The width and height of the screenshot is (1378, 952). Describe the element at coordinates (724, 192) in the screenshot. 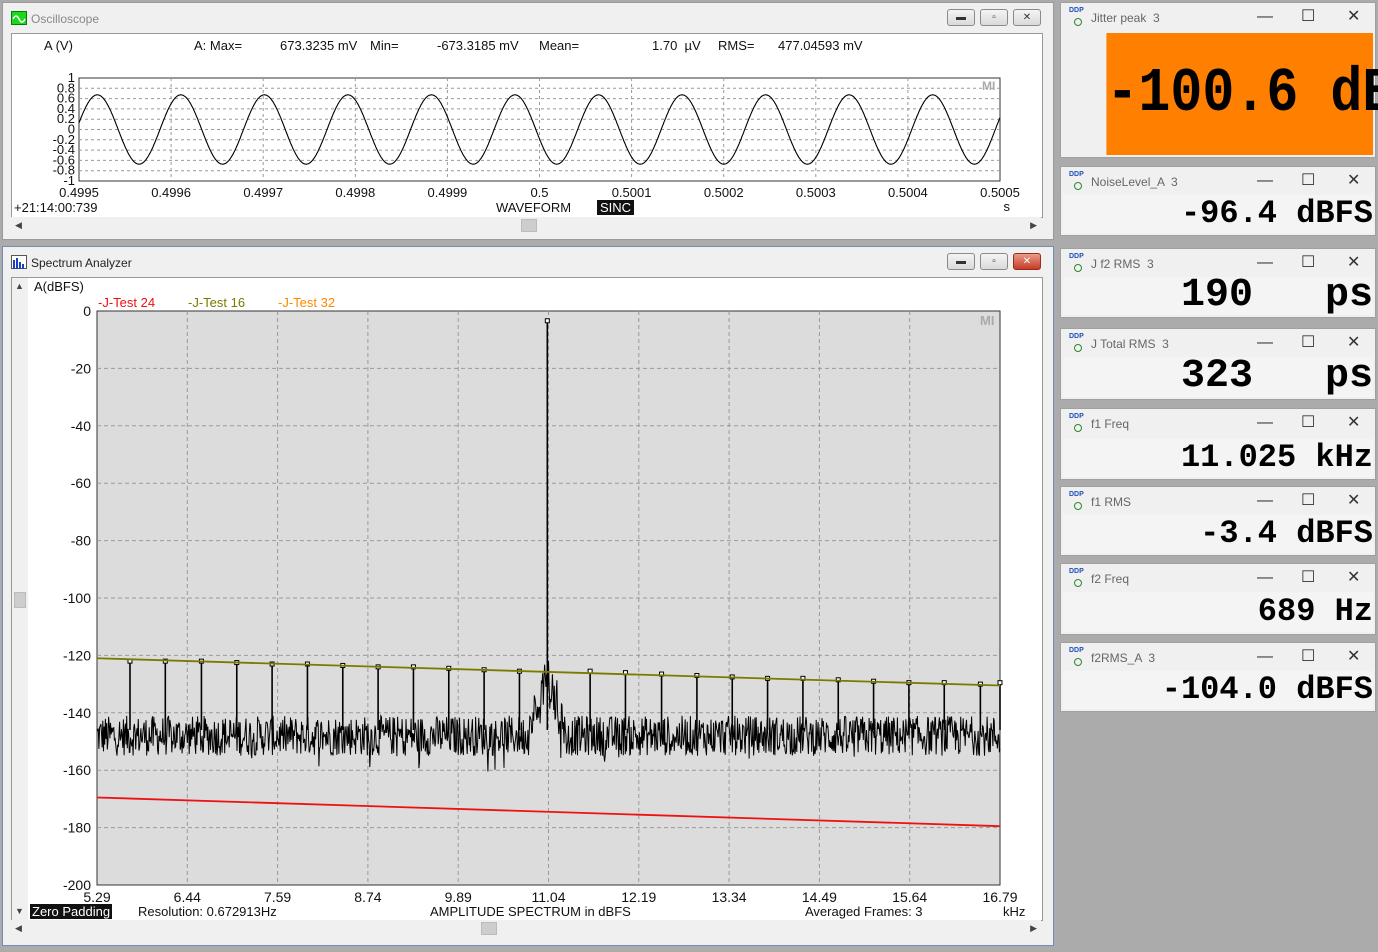

I see `x-tick-label: 0.5002` at that location.